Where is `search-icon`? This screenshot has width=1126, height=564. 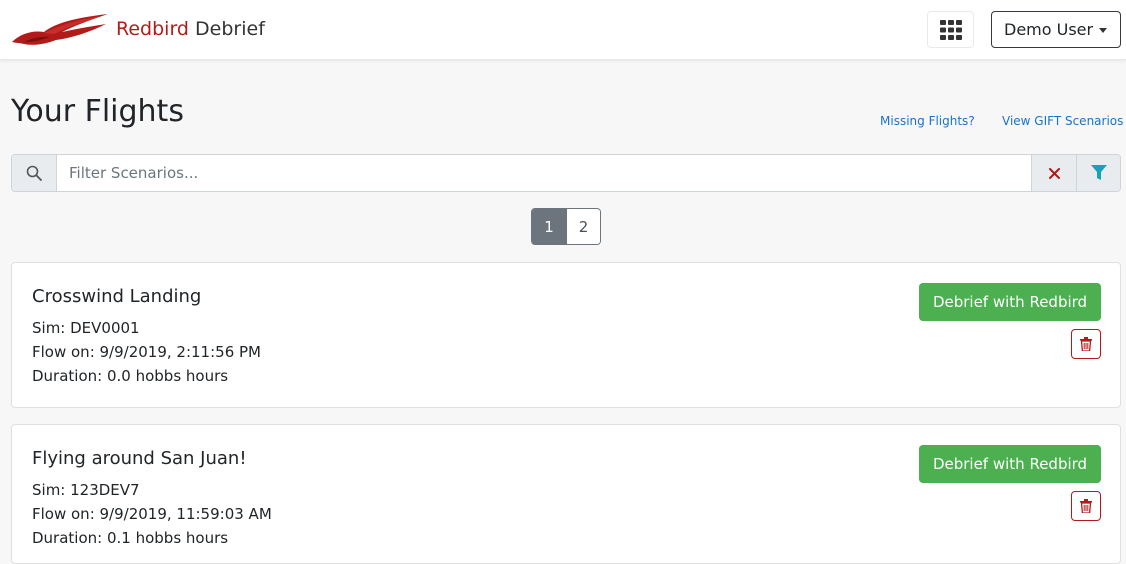
search-icon is located at coordinates (34, 173).